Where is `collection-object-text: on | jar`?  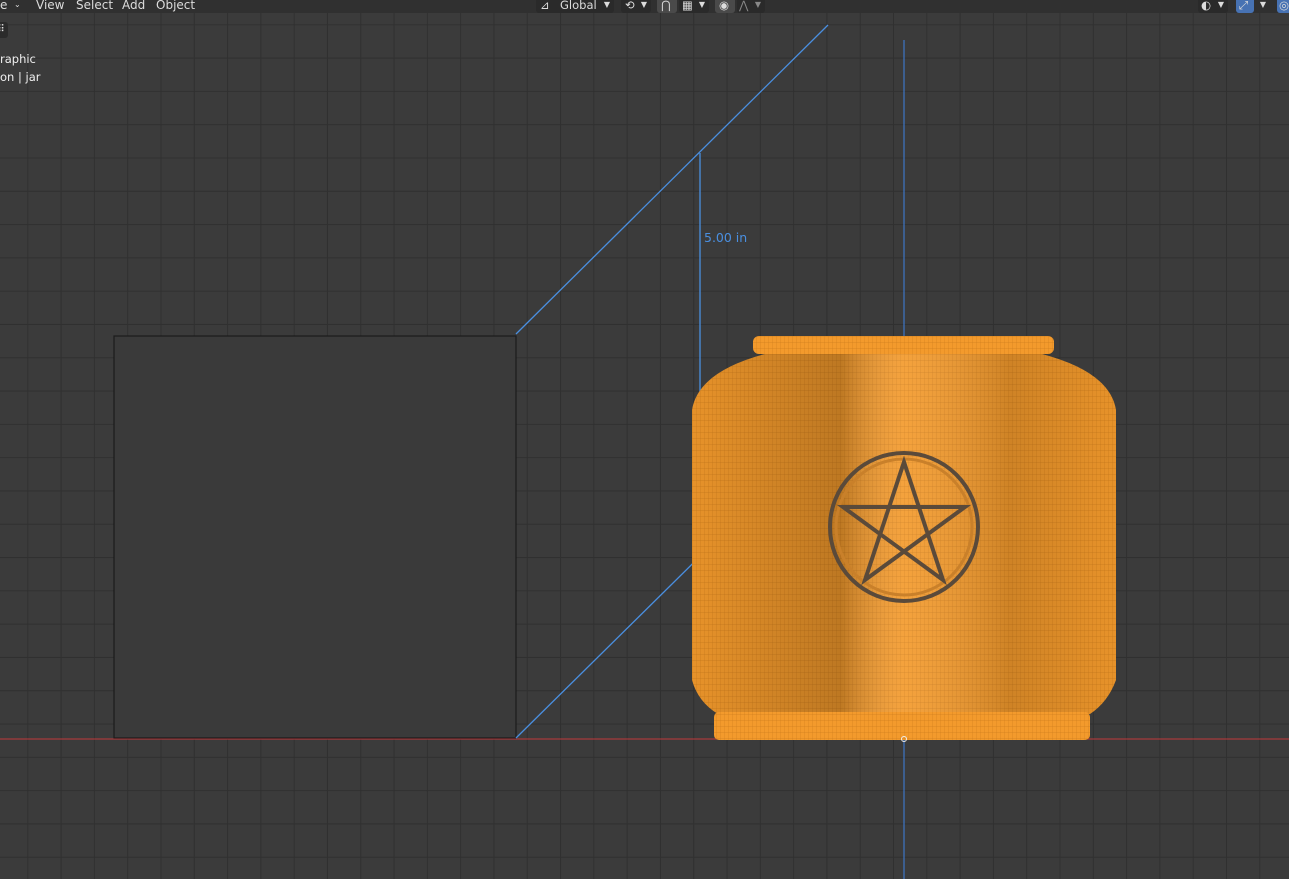
collection-object-text: on | jar is located at coordinates (20, 77).